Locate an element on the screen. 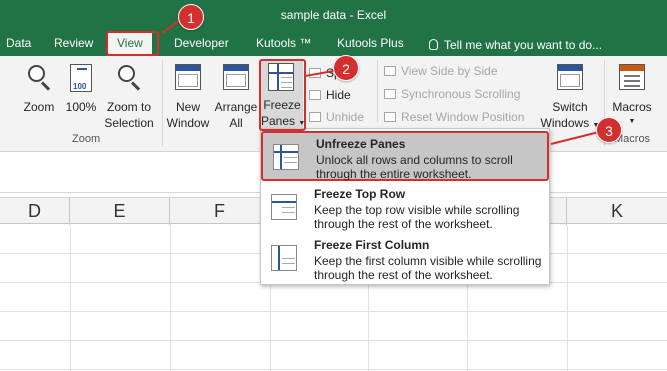 This screenshot has height=371, width=667. freeze-first-column-icon is located at coordinates (284, 258).